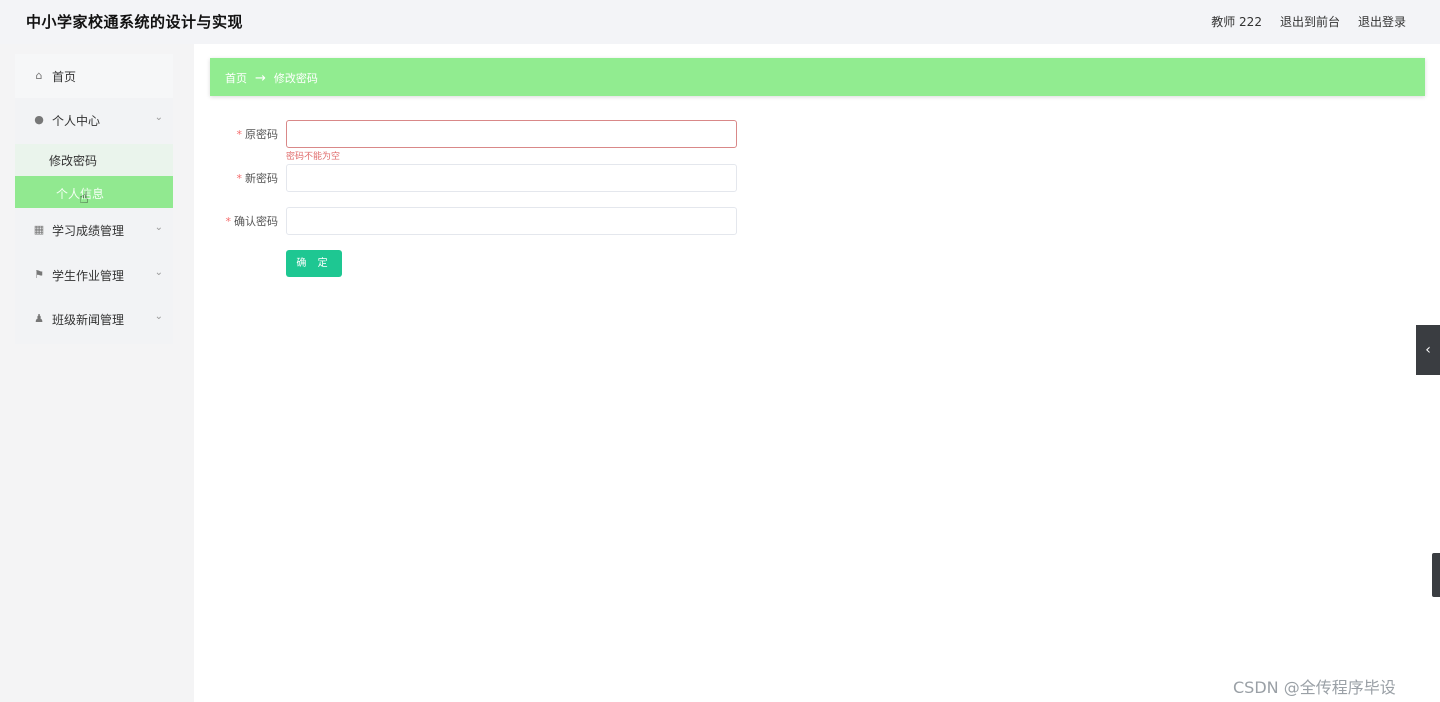  I want to click on breadcrumb-home: 首页, so click(236, 78).